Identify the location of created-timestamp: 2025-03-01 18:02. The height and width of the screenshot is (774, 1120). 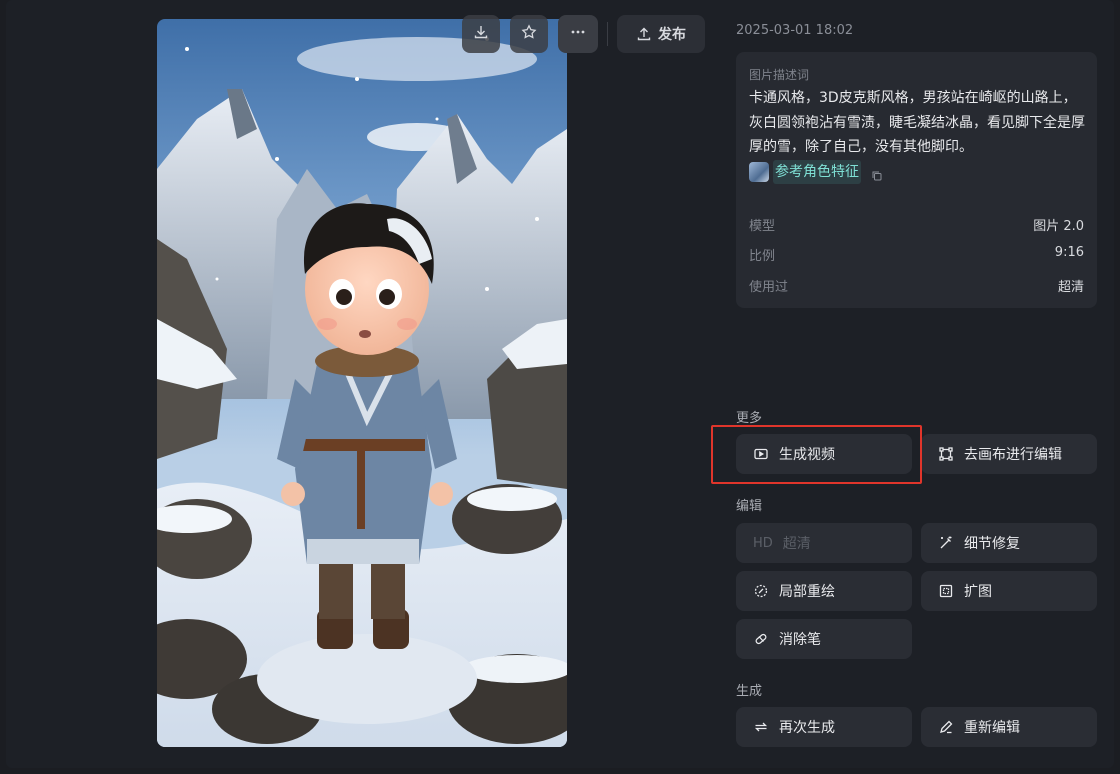
(795, 30).